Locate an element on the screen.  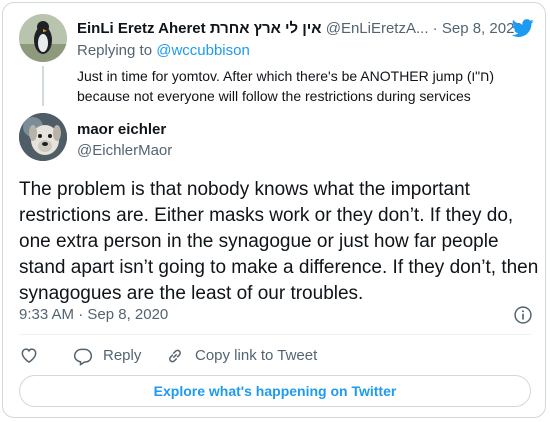
reply-button: Reply is located at coordinates (107, 356).